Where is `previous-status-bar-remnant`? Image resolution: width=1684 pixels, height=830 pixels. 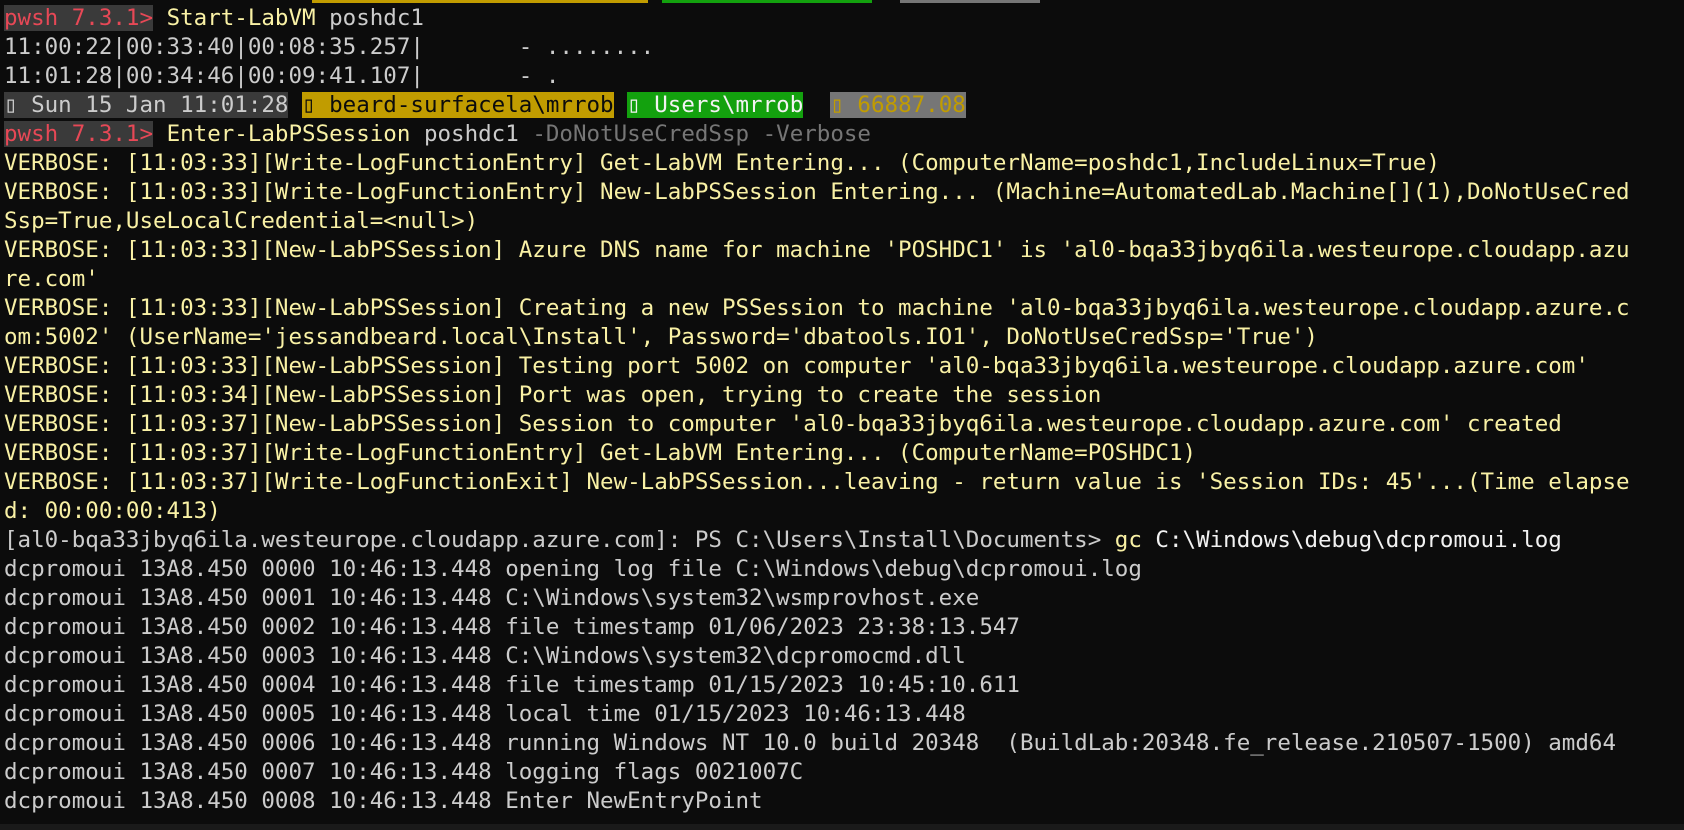
previous-status-bar-remnant is located at coordinates (842, 1).